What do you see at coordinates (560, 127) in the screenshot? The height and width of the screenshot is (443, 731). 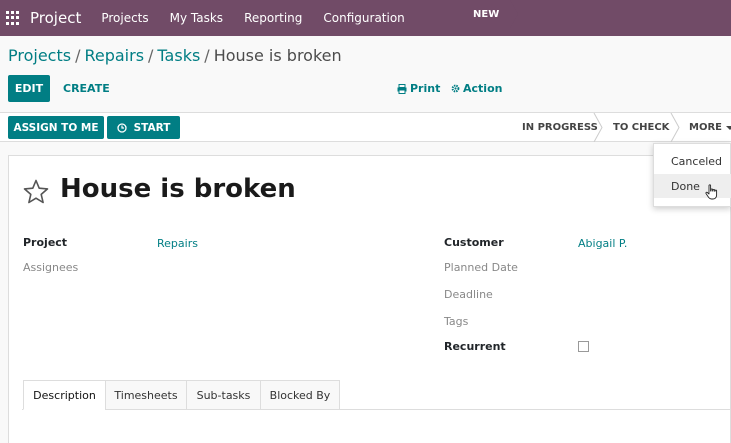 I see `stage-in-progress: IN PROGRESS` at bounding box center [560, 127].